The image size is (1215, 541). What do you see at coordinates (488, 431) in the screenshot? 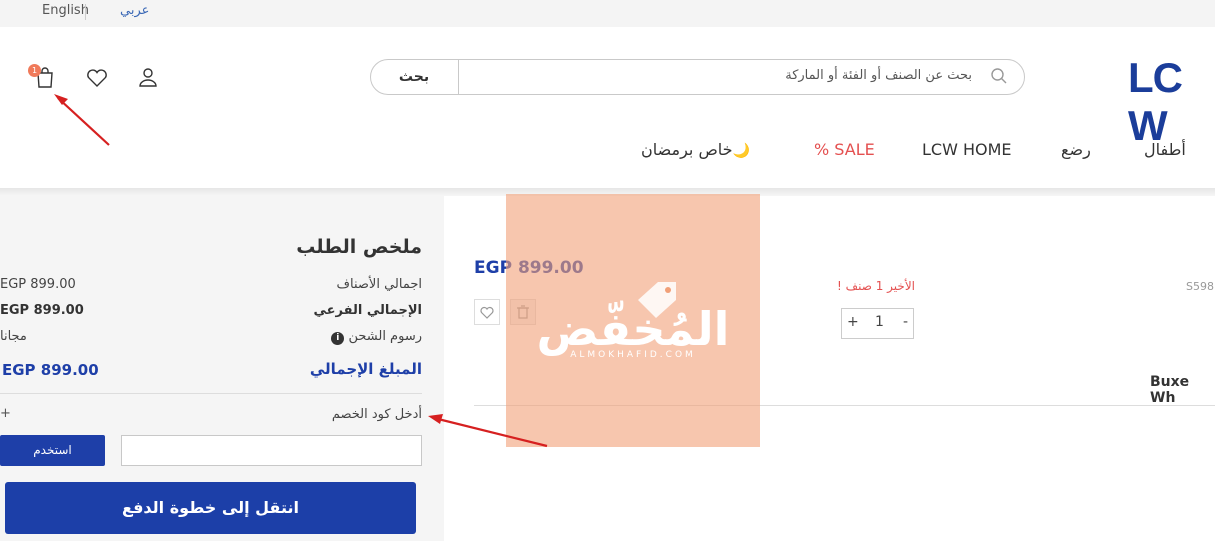
I see `arrow-to-discount-icon` at bounding box center [488, 431].